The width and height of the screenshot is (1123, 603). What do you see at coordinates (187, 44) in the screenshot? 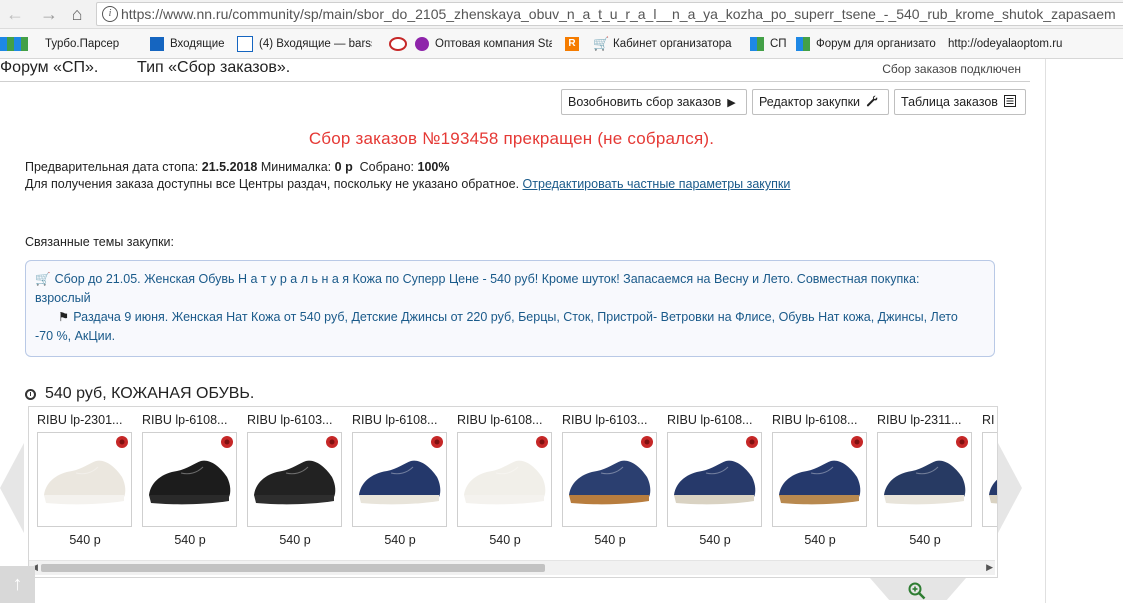
I see `bookmark-inbox: Входящие` at bounding box center [187, 44].